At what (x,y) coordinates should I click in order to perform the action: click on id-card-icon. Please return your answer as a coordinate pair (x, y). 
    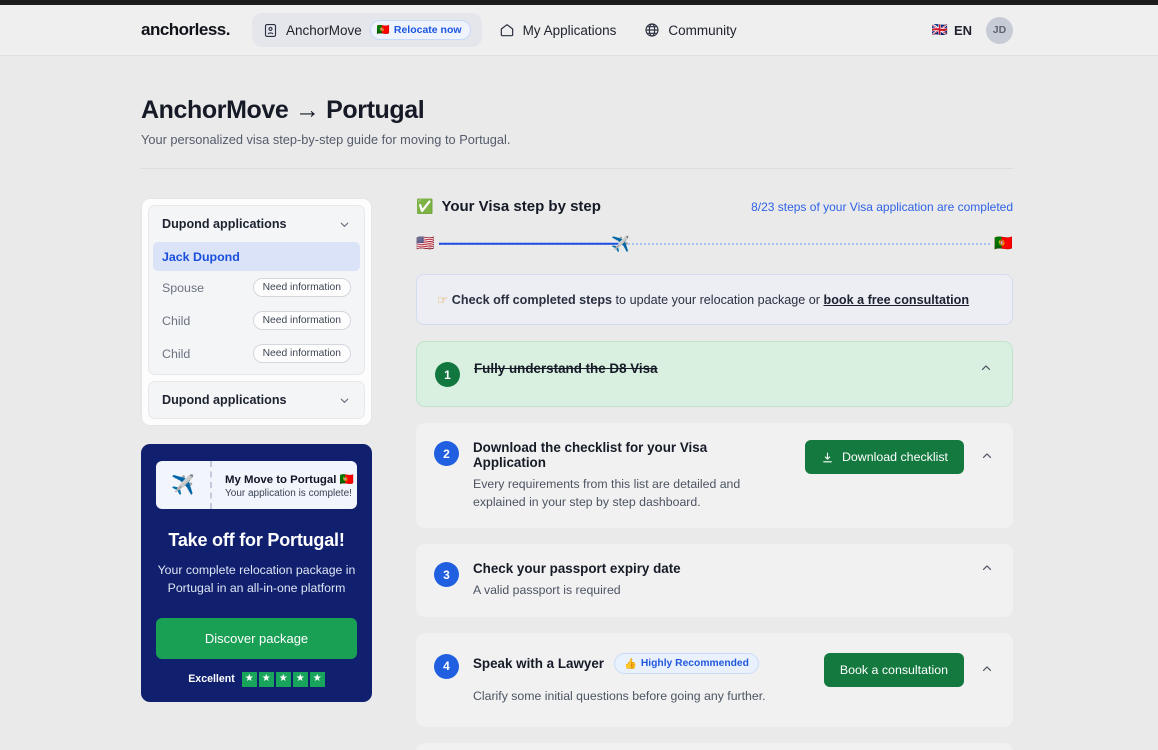
    Looking at the image, I should click on (270, 30).